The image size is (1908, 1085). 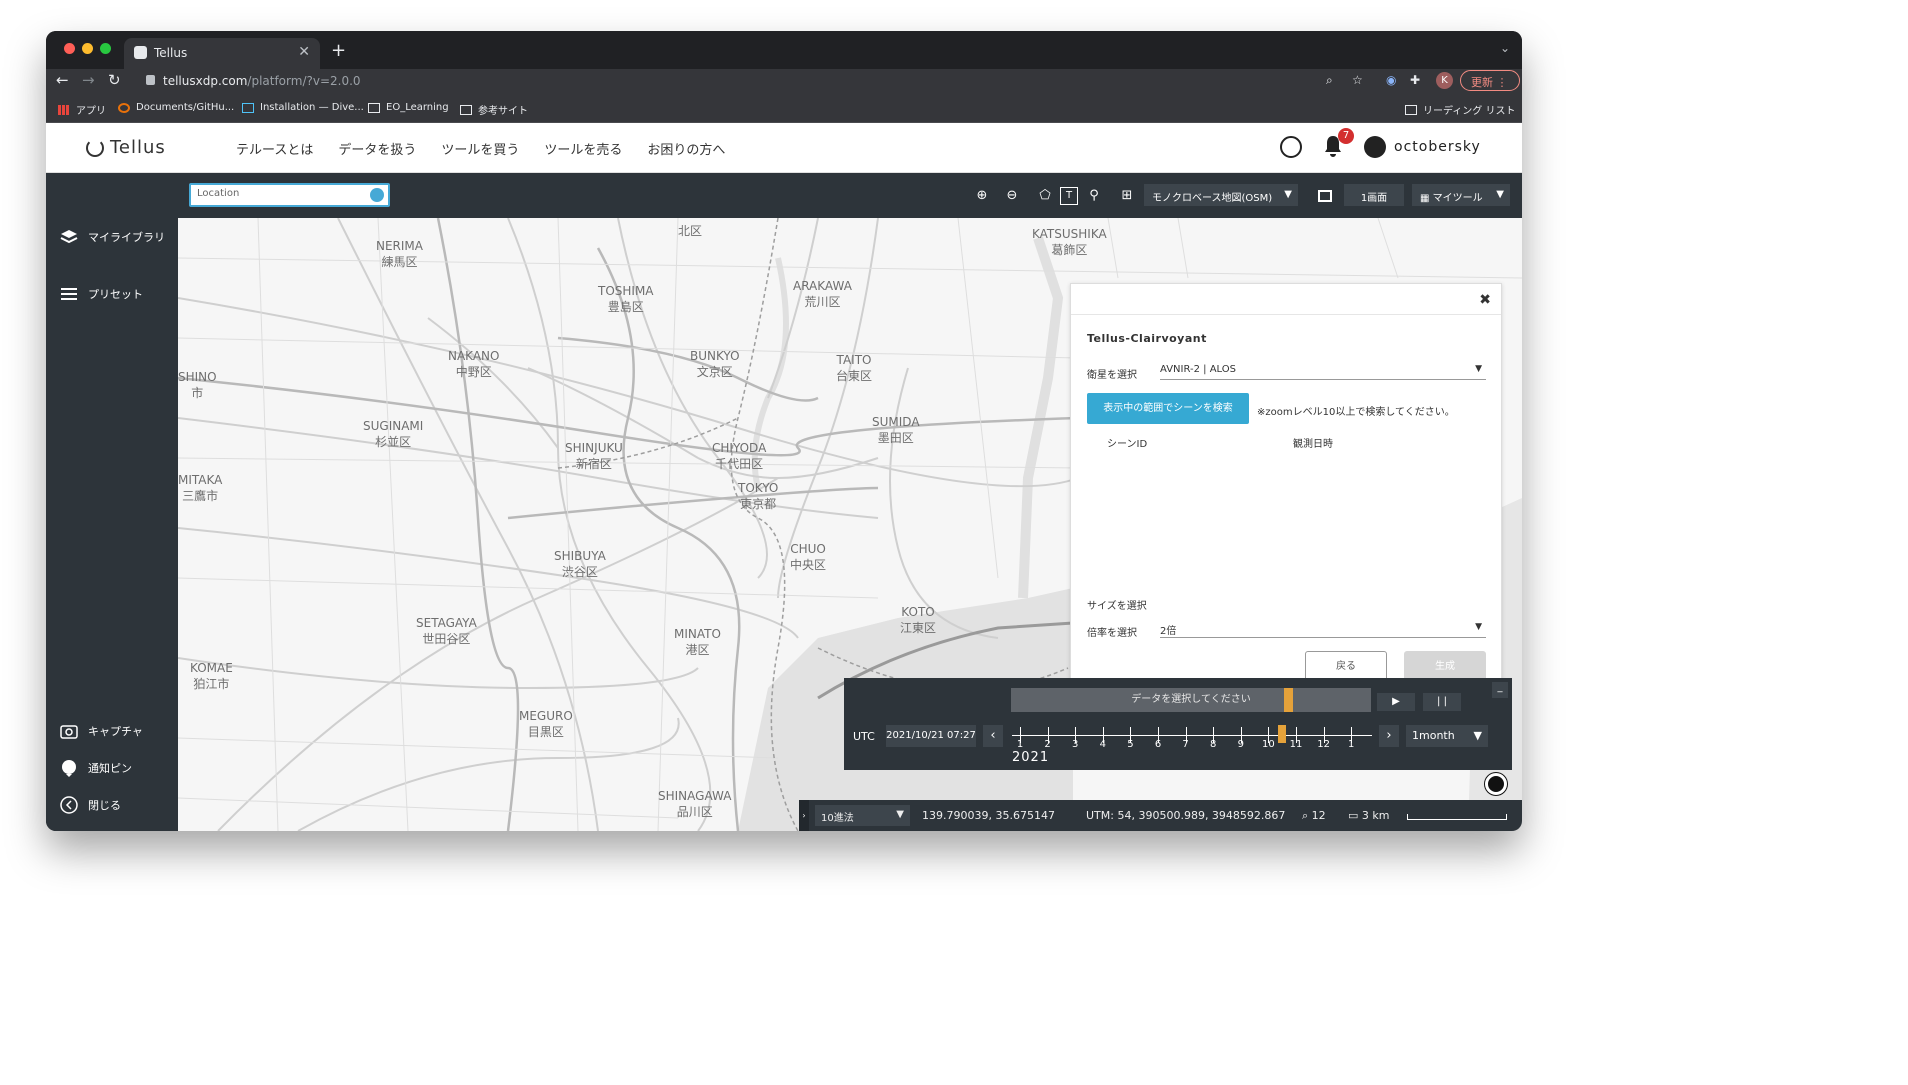 I want to click on number-format-select: 10進法 ▼, so click(x=862, y=815).